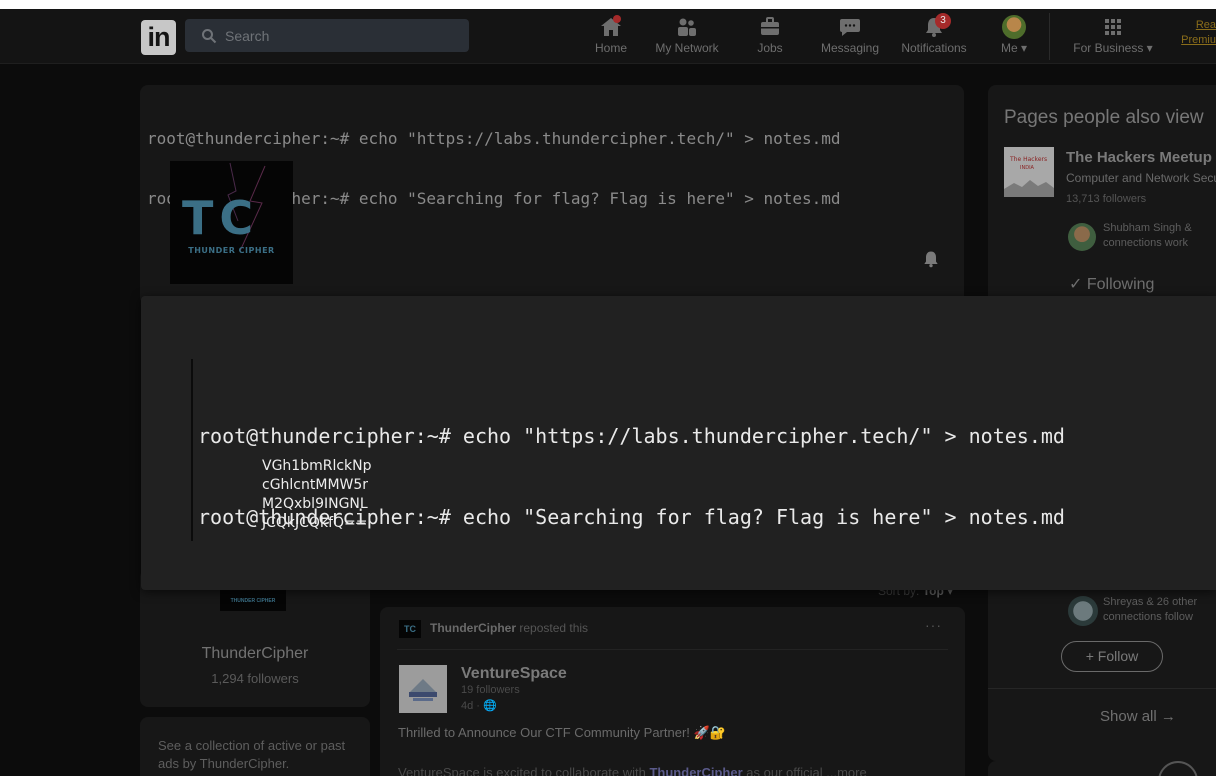  I want to click on chat-icon, so click(850, 27).